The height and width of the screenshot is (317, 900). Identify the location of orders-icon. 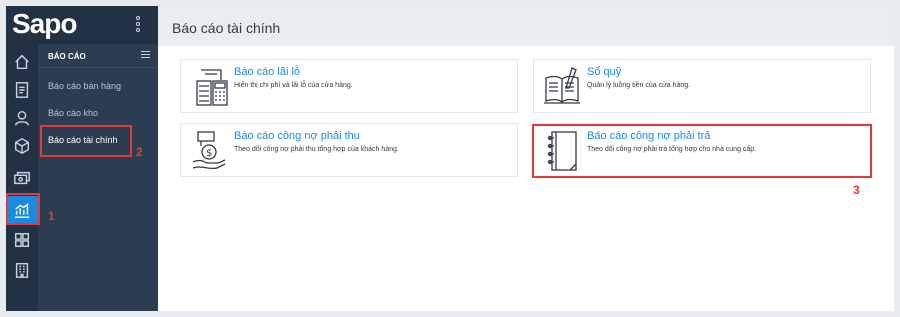
(22, 90).